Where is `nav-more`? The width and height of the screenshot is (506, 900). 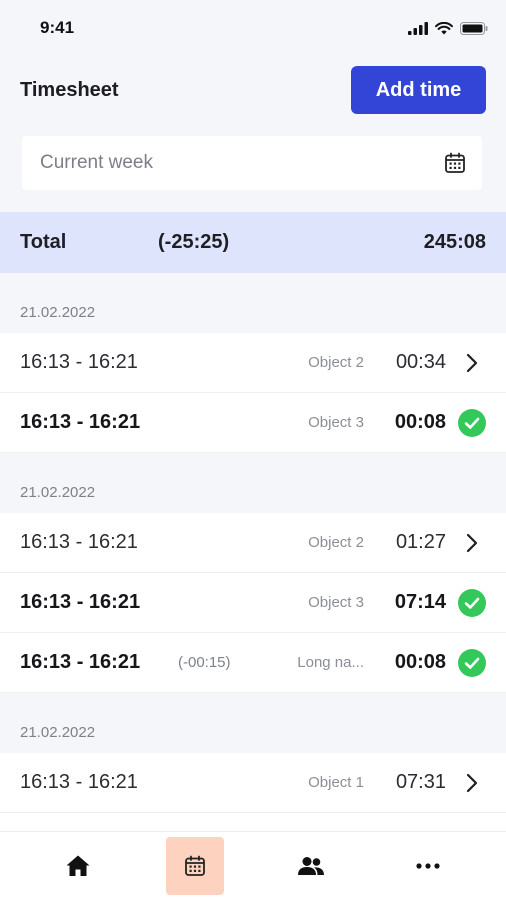
nav-more is located at coordinates (428, 866).